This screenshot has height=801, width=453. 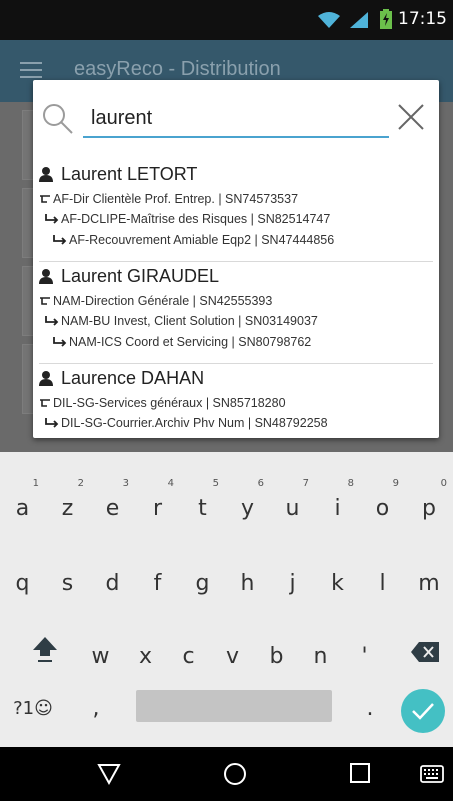 What do you see at coordinates (163, 301) in the screenshot?
I see `org-line: NAM-Direction Générale | SN42555393` at bounding box center [163, 301].